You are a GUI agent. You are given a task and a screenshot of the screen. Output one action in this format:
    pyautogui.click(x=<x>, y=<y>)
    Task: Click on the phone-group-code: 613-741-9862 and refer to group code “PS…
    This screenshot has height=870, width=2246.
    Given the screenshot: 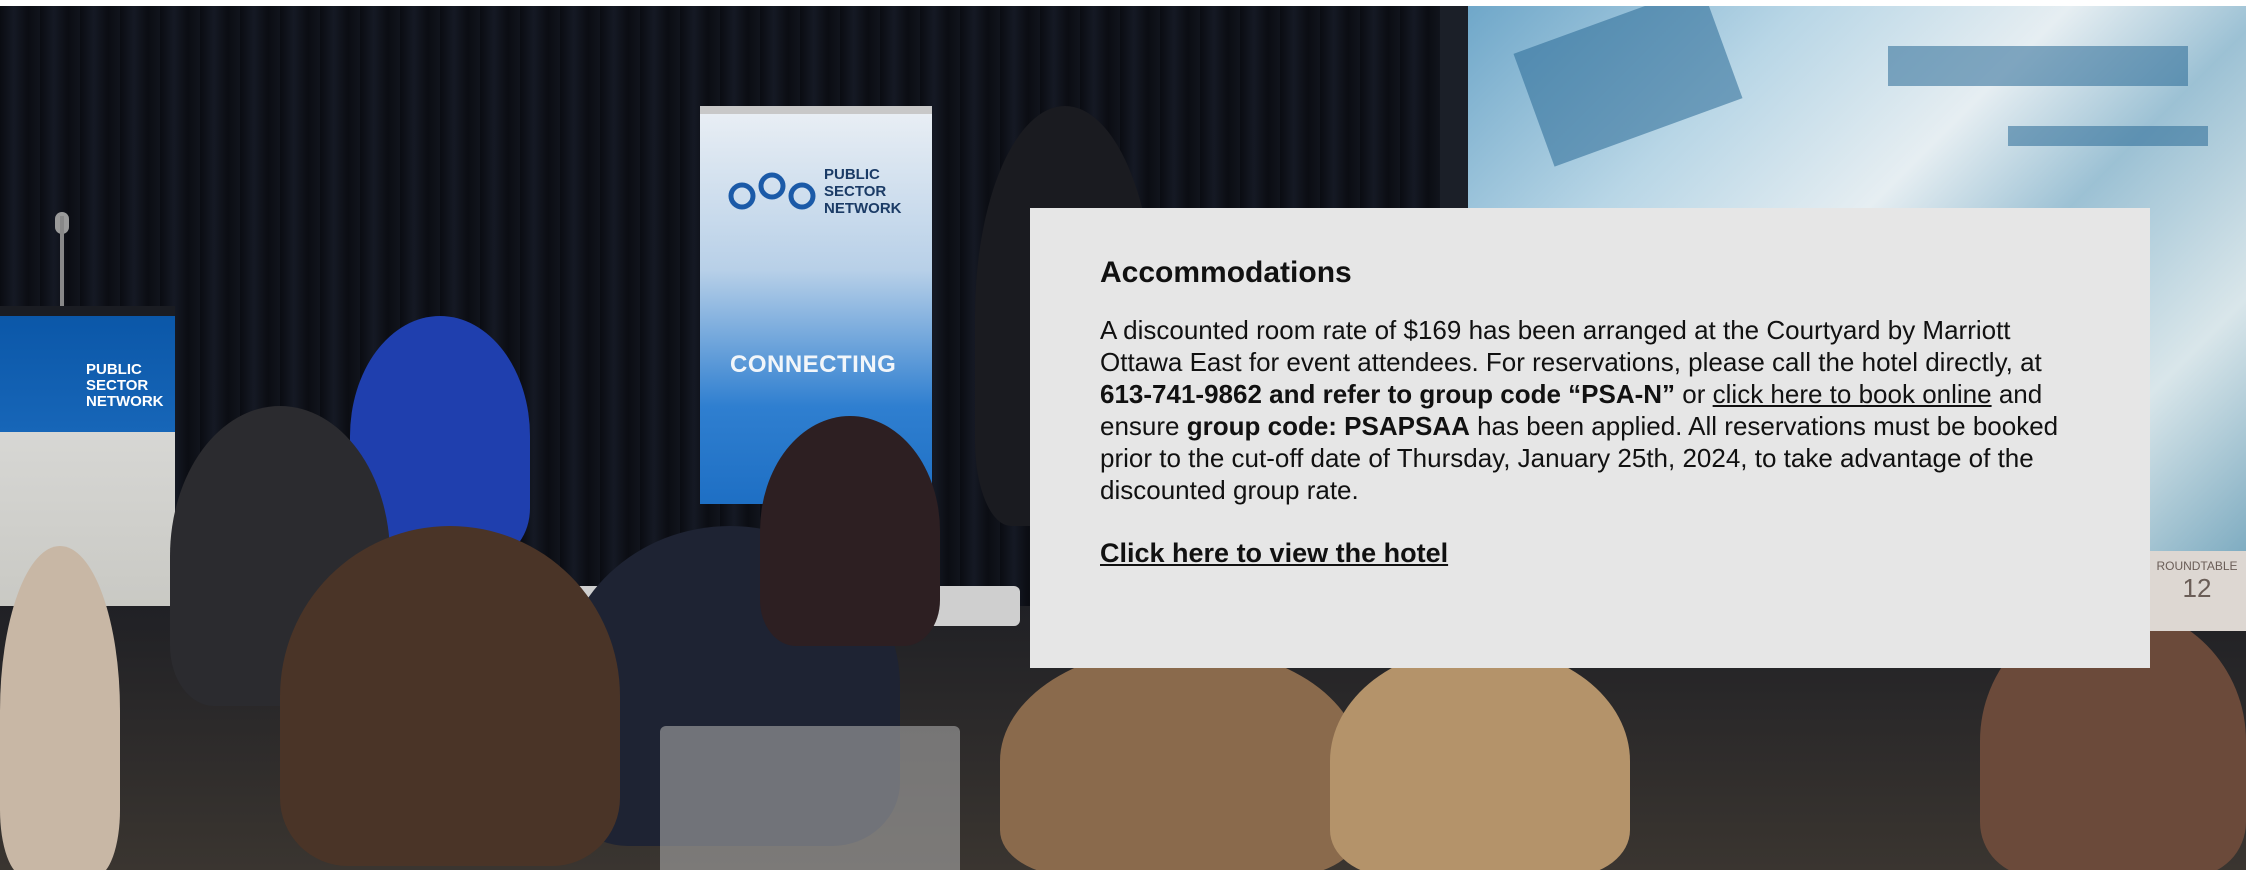 What is the action you would take?
    pyautogui.click(x=1388, y=394)
    